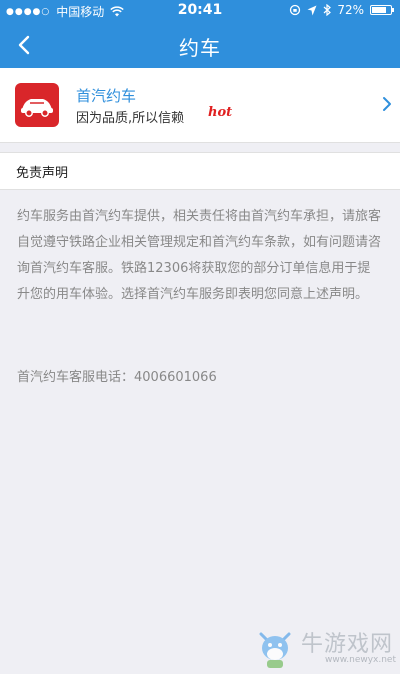 The image size is (400, 674). Describe the element at coordinates (312, 10) in the screenshot. I see `location-icon` at that location.